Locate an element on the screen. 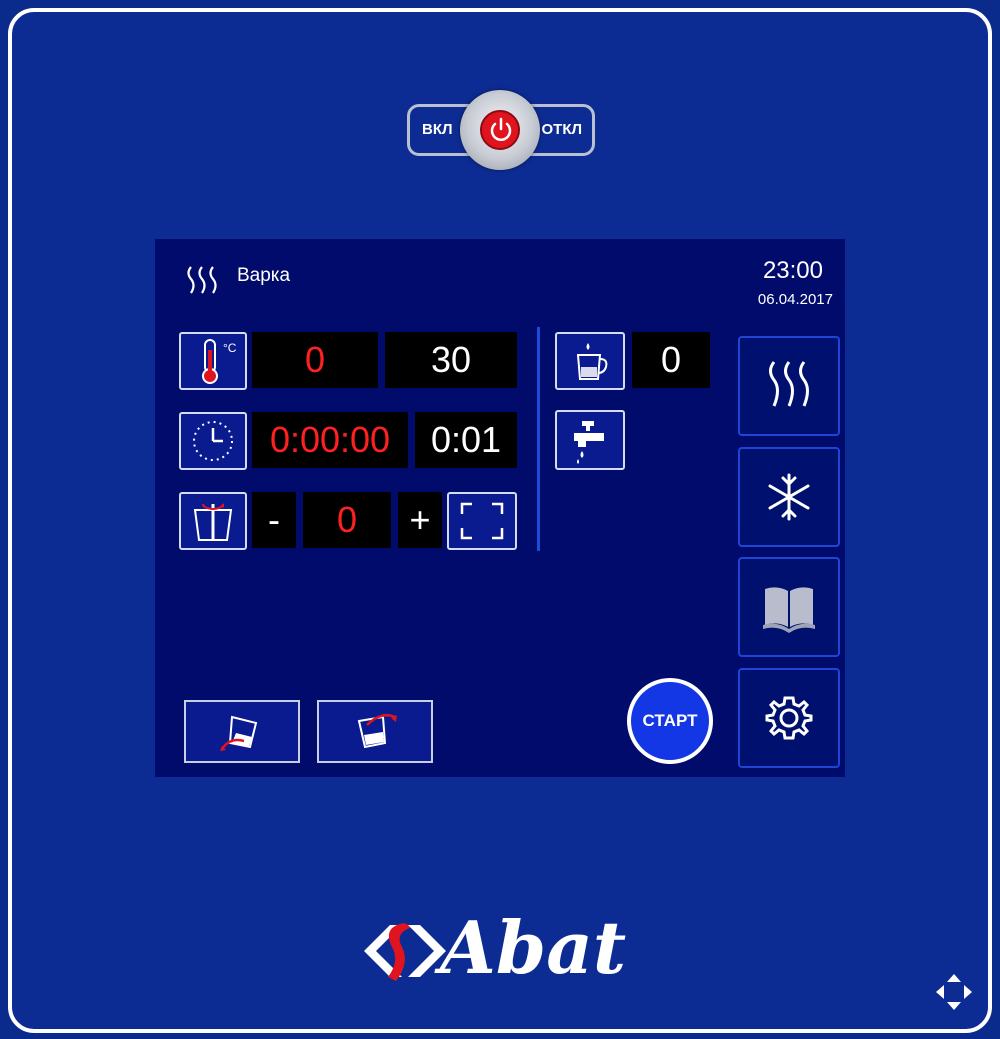 The width and height of the screenshot is (1000, 1039). fullscreen-icon is located at coordinates (482, 521).